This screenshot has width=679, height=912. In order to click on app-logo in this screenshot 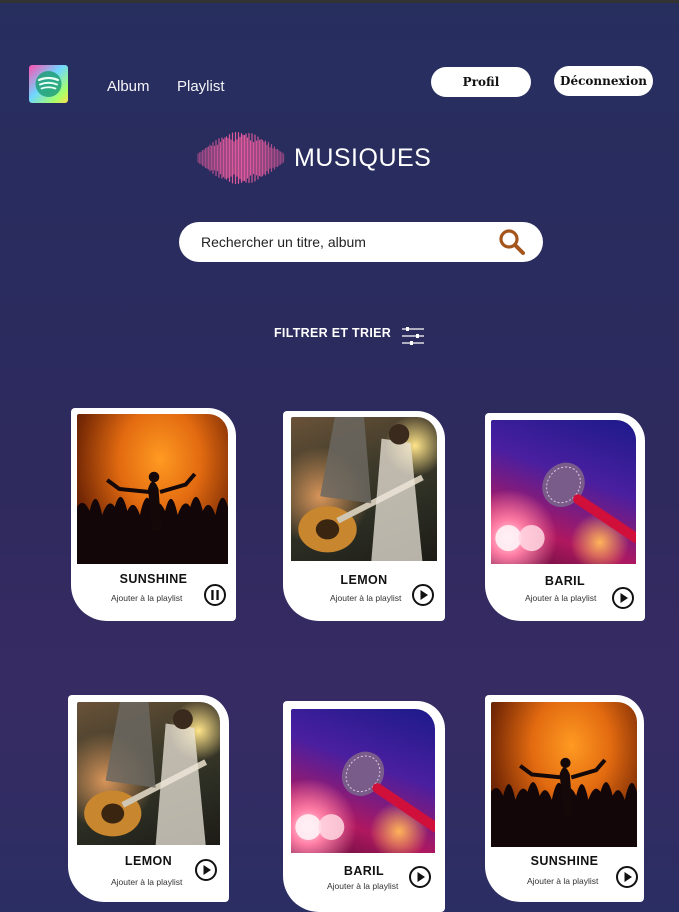, I will do `click(48, 84)`.